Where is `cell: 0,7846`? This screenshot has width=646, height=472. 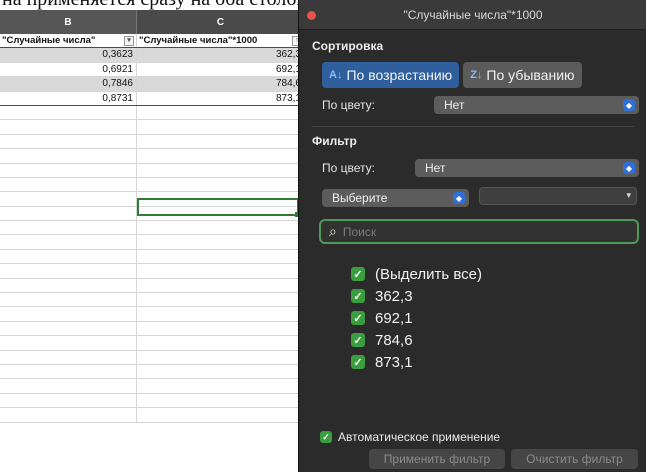
cell: 0,7846 is located at coordinates (68, 84).